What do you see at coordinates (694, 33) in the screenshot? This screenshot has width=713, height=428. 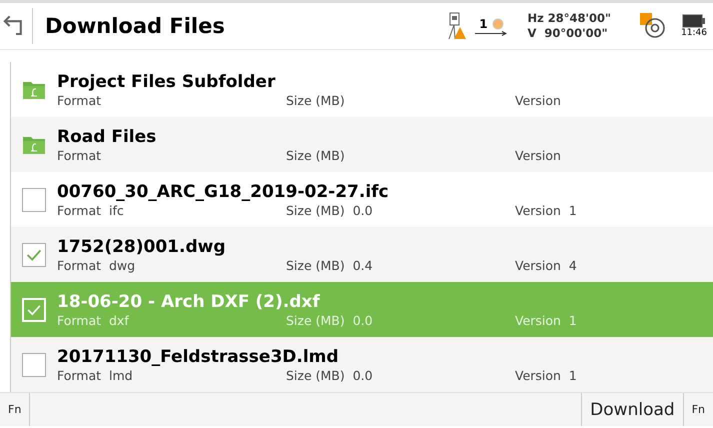 I see `clock-time: 11:46` at bounding box center [694, 33].